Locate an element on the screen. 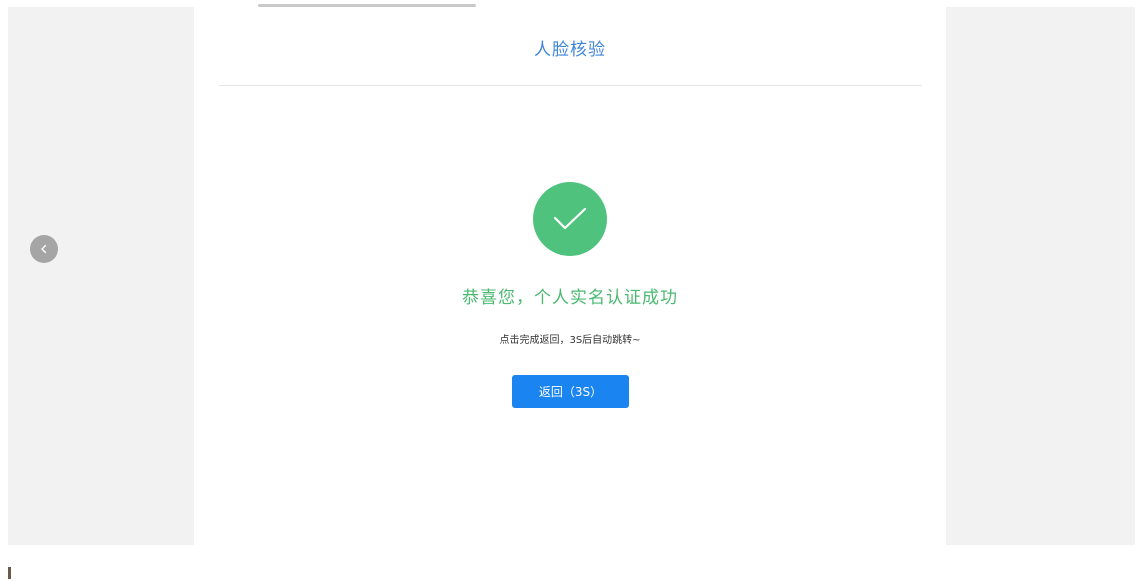  back-button is located at coordinates (44, 249).